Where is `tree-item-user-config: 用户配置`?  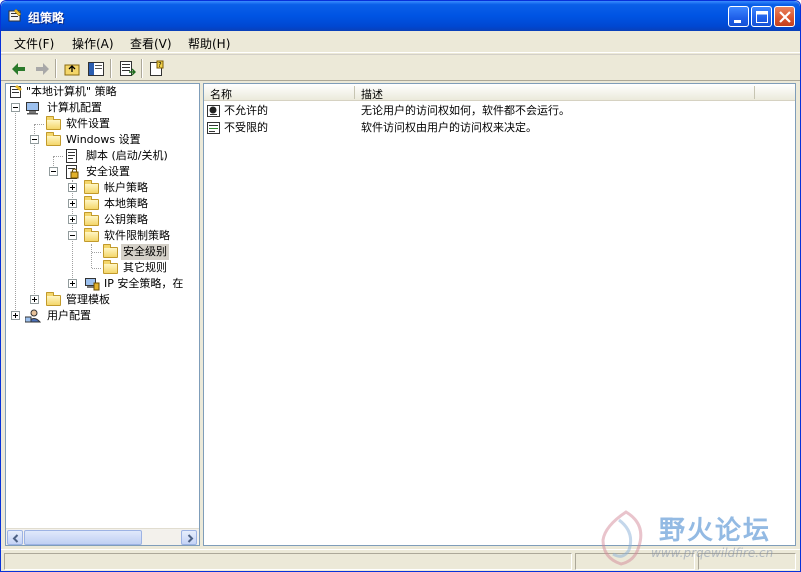 tree-item-user-config: 用户配置 is located at coordinates (101, 316).